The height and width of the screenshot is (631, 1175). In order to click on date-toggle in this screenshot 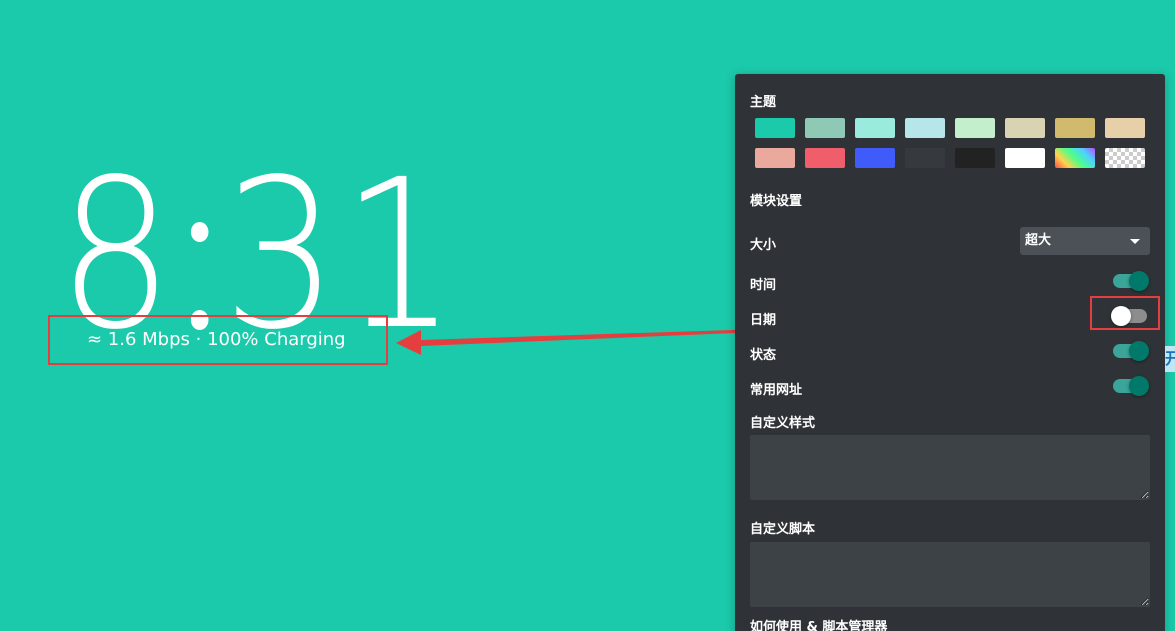, I will do `click(1130, 316)`.